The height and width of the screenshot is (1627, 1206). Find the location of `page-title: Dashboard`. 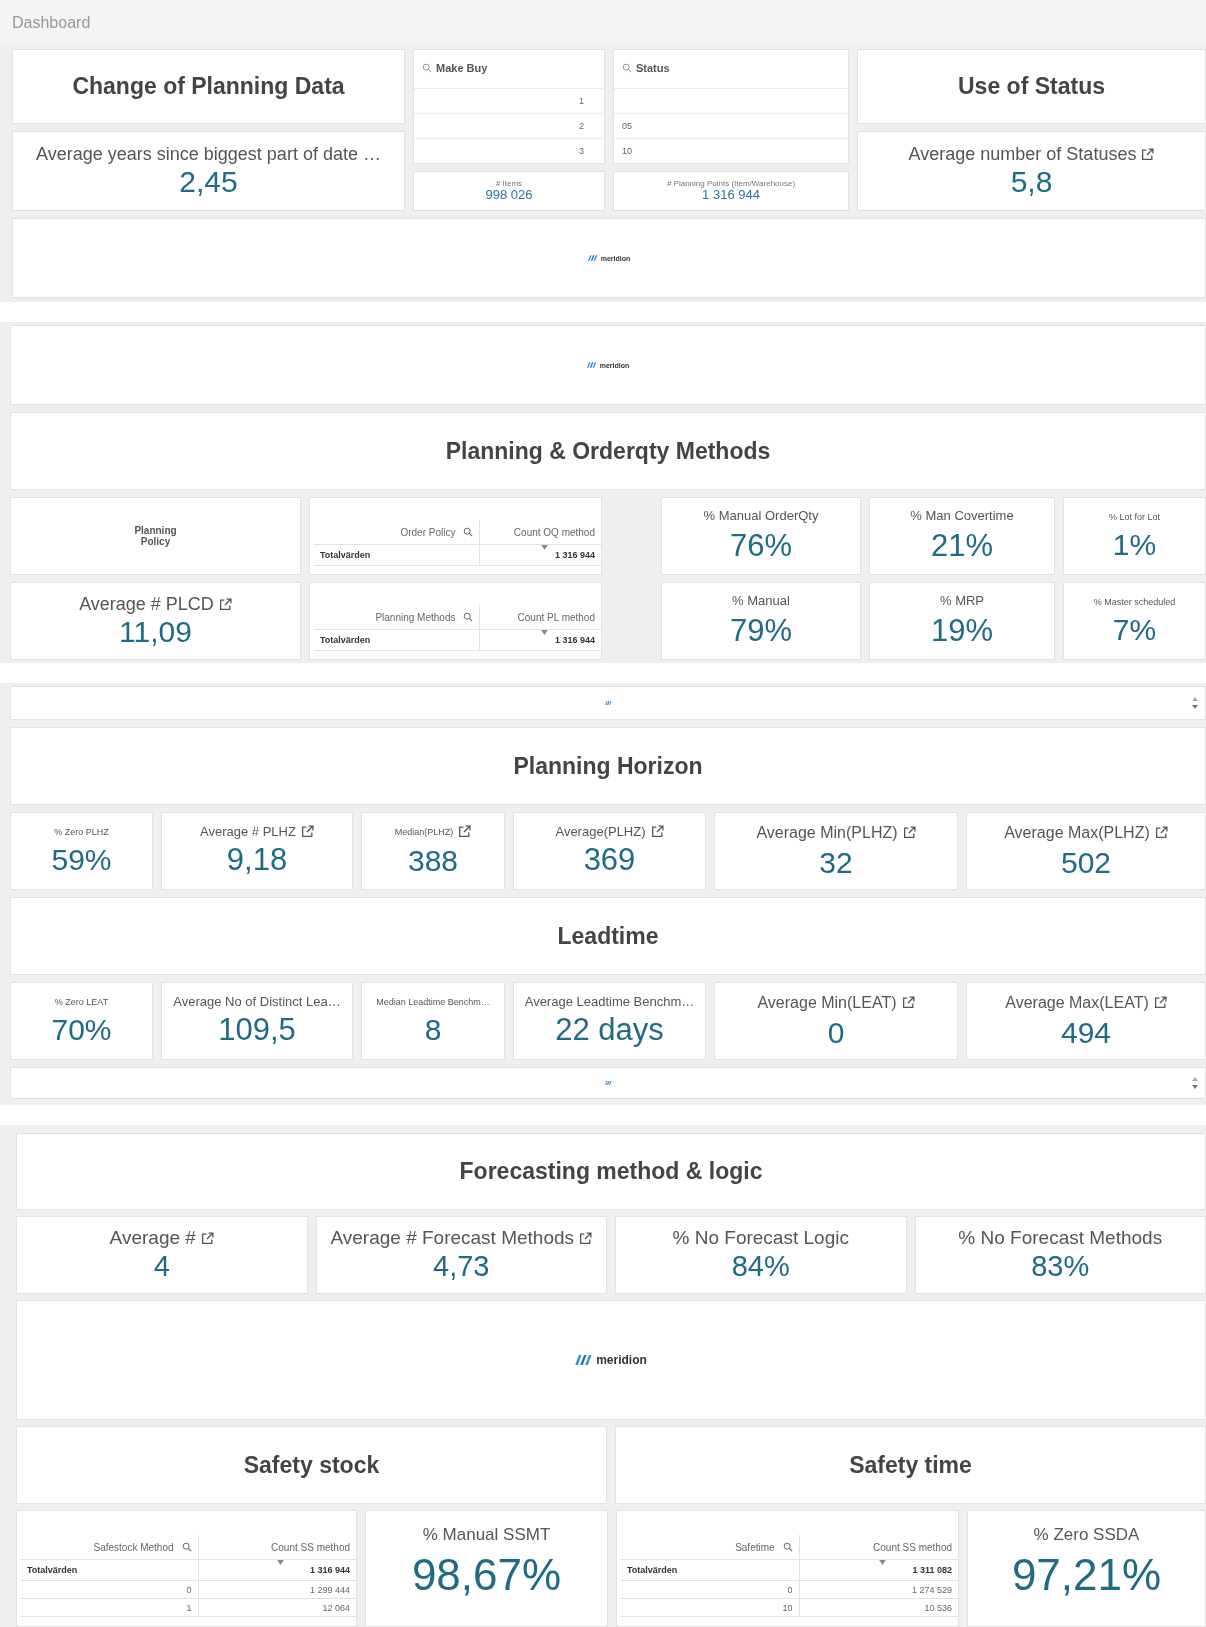

page-title: Dashboard is located at coordinates (51, 22).